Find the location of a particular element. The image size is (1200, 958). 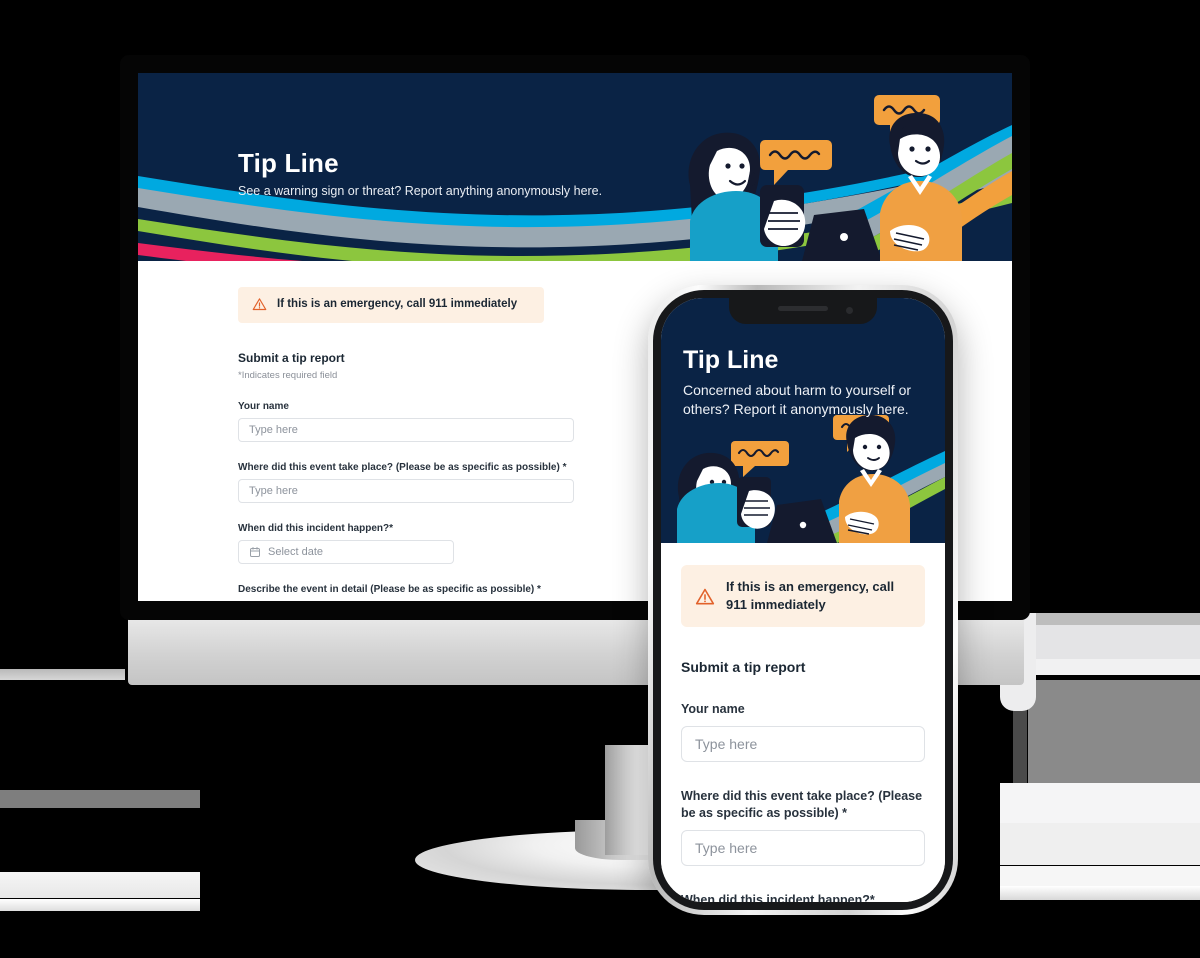

desk-reflection-right-edge is located at coordinates (1020, 737).